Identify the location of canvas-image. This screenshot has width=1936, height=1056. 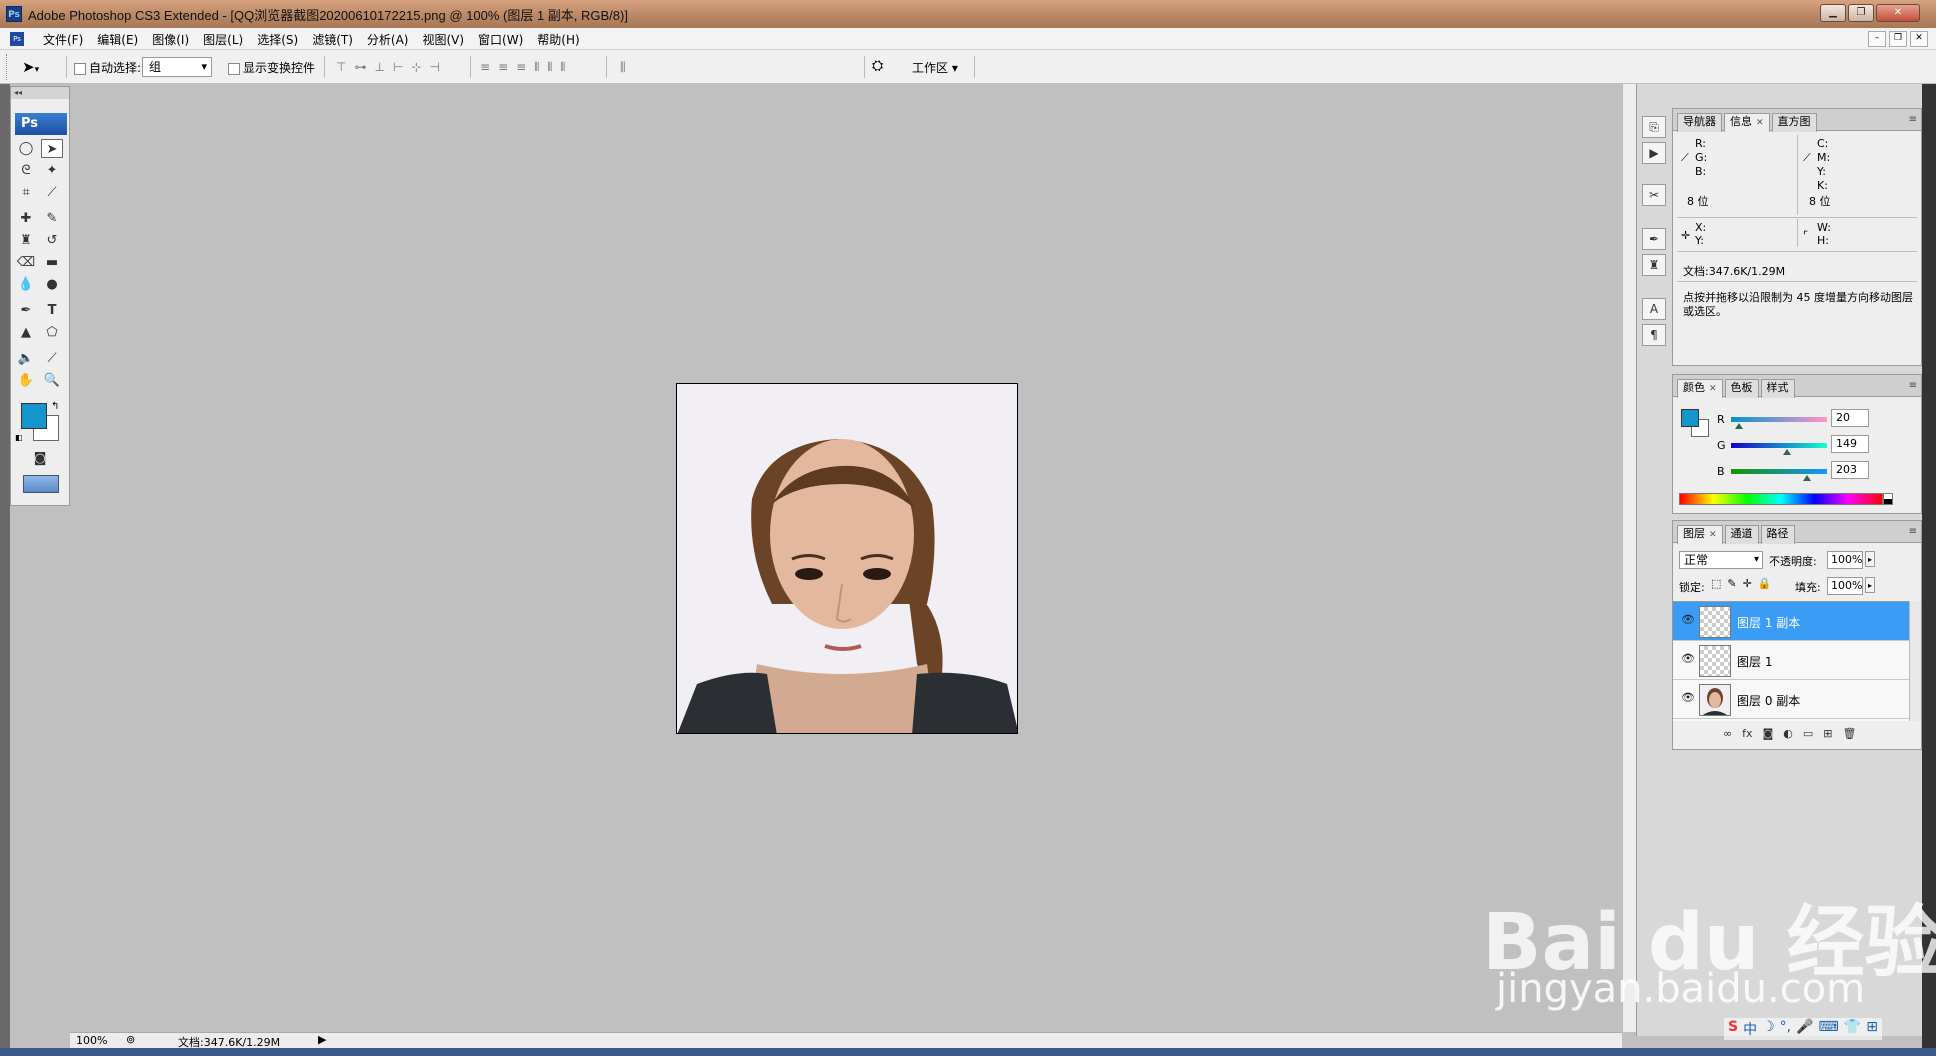
(847, 558).